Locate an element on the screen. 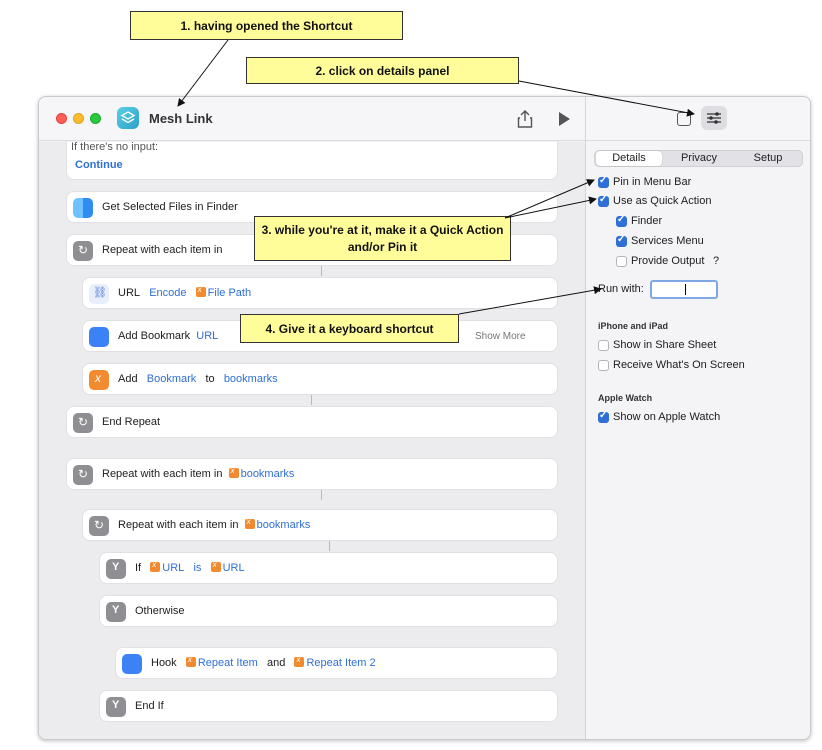 The height and width of the screenshot is (750, 822). arrow-to-pin-checkbox is located at coordinates (549, 199).